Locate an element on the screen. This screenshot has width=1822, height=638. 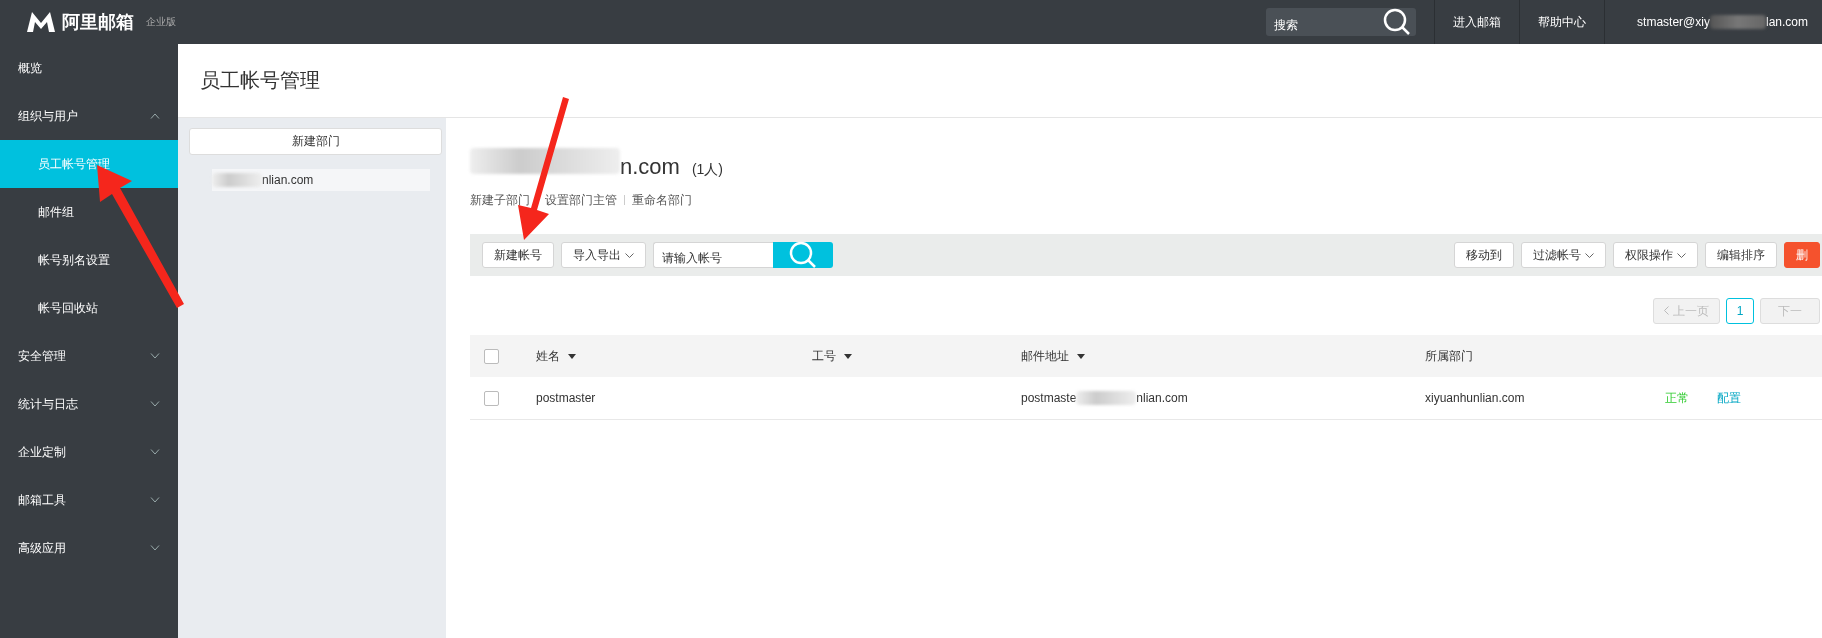
department-item: nlian.com is located at coordinates (321, 180).